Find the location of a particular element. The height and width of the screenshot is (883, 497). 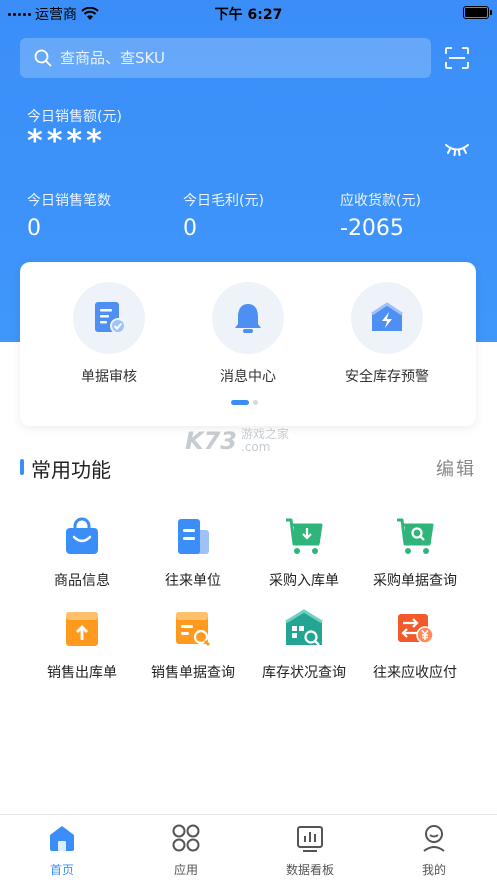

fn-sales-outbound: 销售出库单 is located at coordinates (82, 645).